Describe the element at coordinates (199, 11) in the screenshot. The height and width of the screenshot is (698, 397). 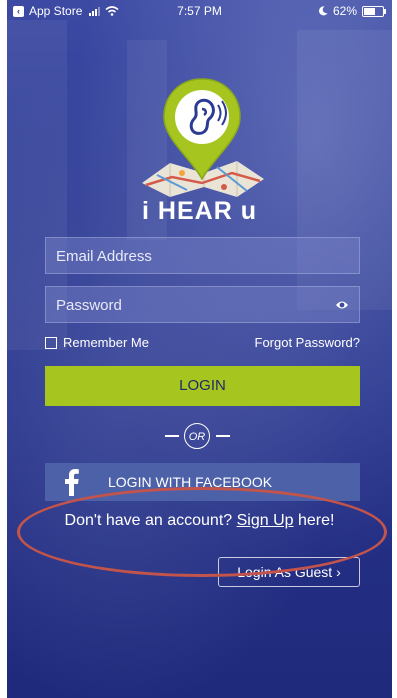
I see `status-bar: ‹ App Store 7:57 PM 62%` at that location.